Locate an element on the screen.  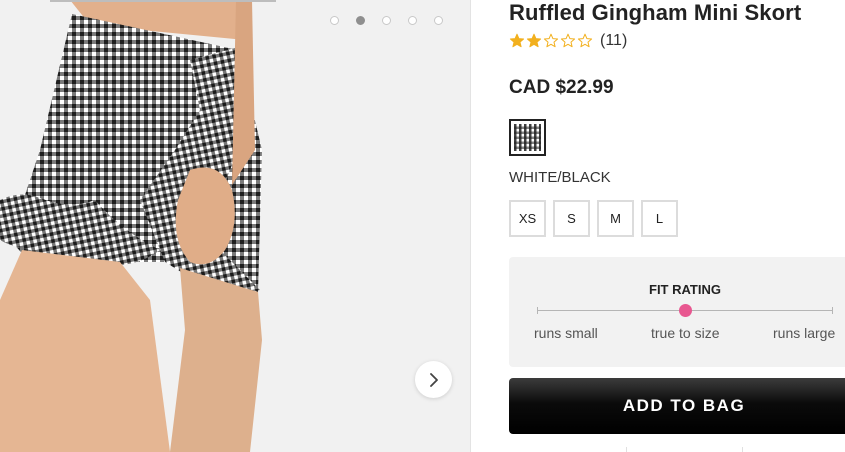
chevron-right-icon is located at coordinates (433, 379).